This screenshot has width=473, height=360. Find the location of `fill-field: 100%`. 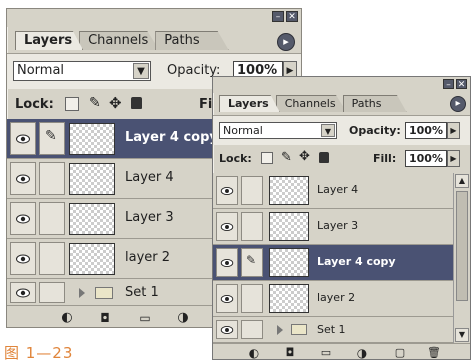

fill-field: 100% is located at coordinates (426, 158).